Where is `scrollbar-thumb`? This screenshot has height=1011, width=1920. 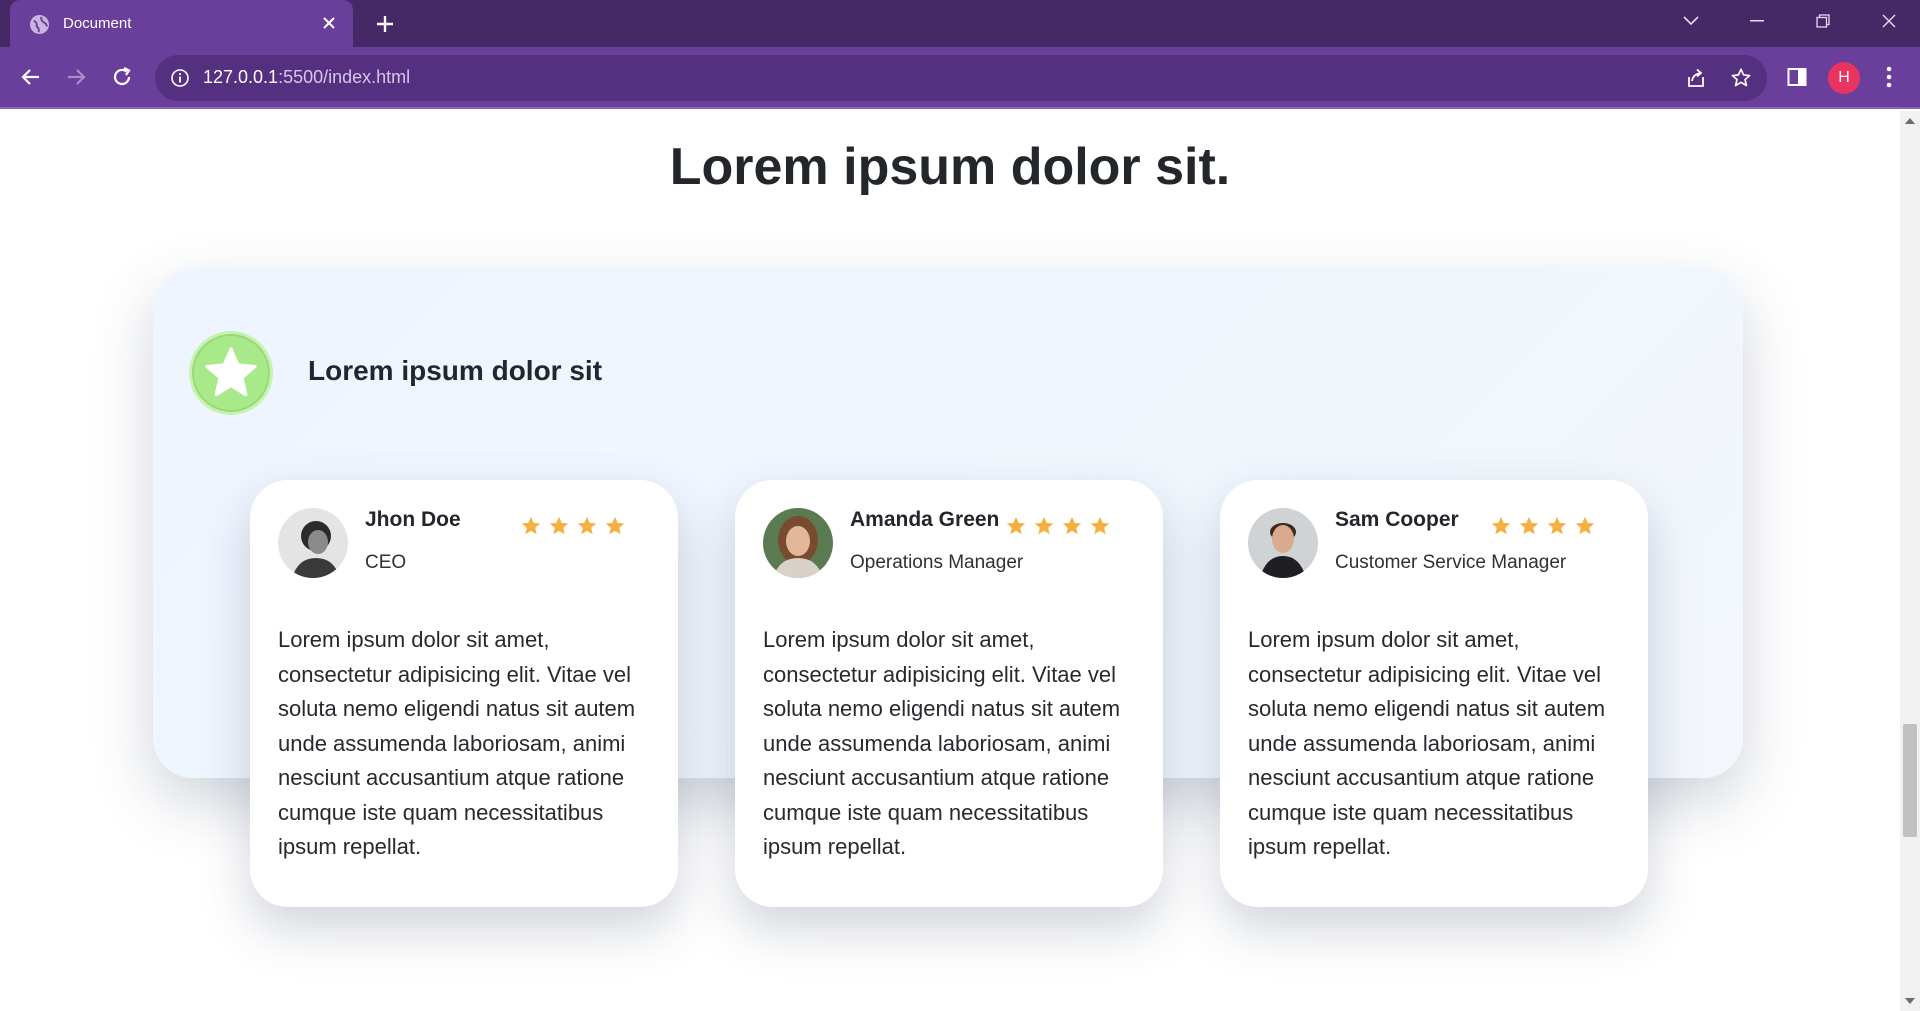
scrollbar-thumb is located at coordinates (1910, 780).